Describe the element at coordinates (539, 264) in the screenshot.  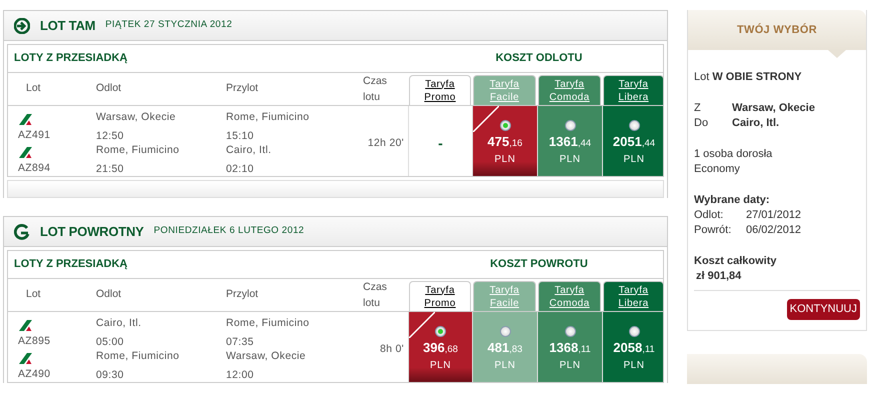
I see `cost-label: KOSZT POWROTU` at that location.